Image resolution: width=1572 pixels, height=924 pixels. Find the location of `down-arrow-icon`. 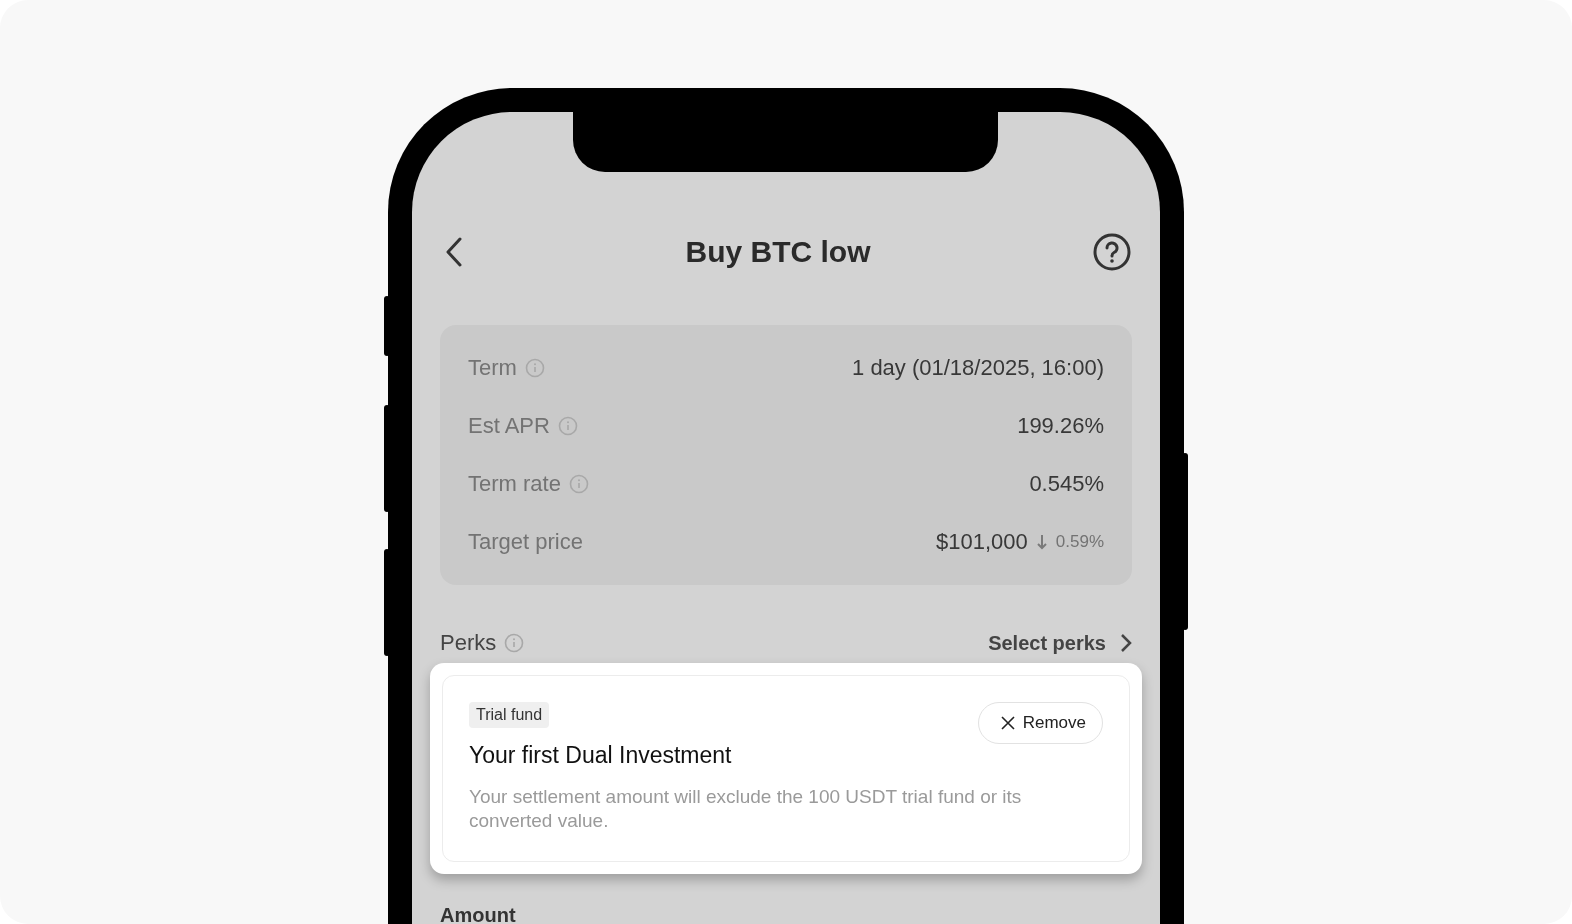

down-arrow-icon is located at coordinates (1041, 542).